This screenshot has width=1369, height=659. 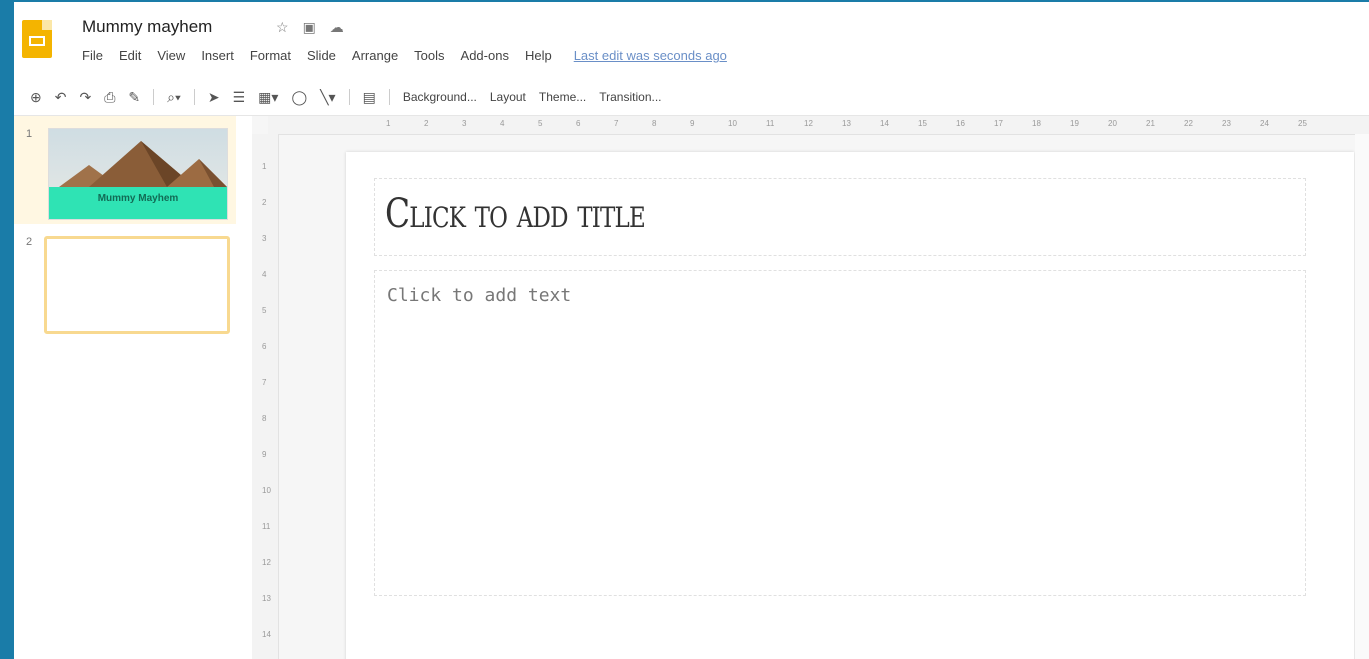 What do you see at coordinates (61, 97) in the screenshot?
I see `undo-icon: ↶` at bounding box center [61, 97].